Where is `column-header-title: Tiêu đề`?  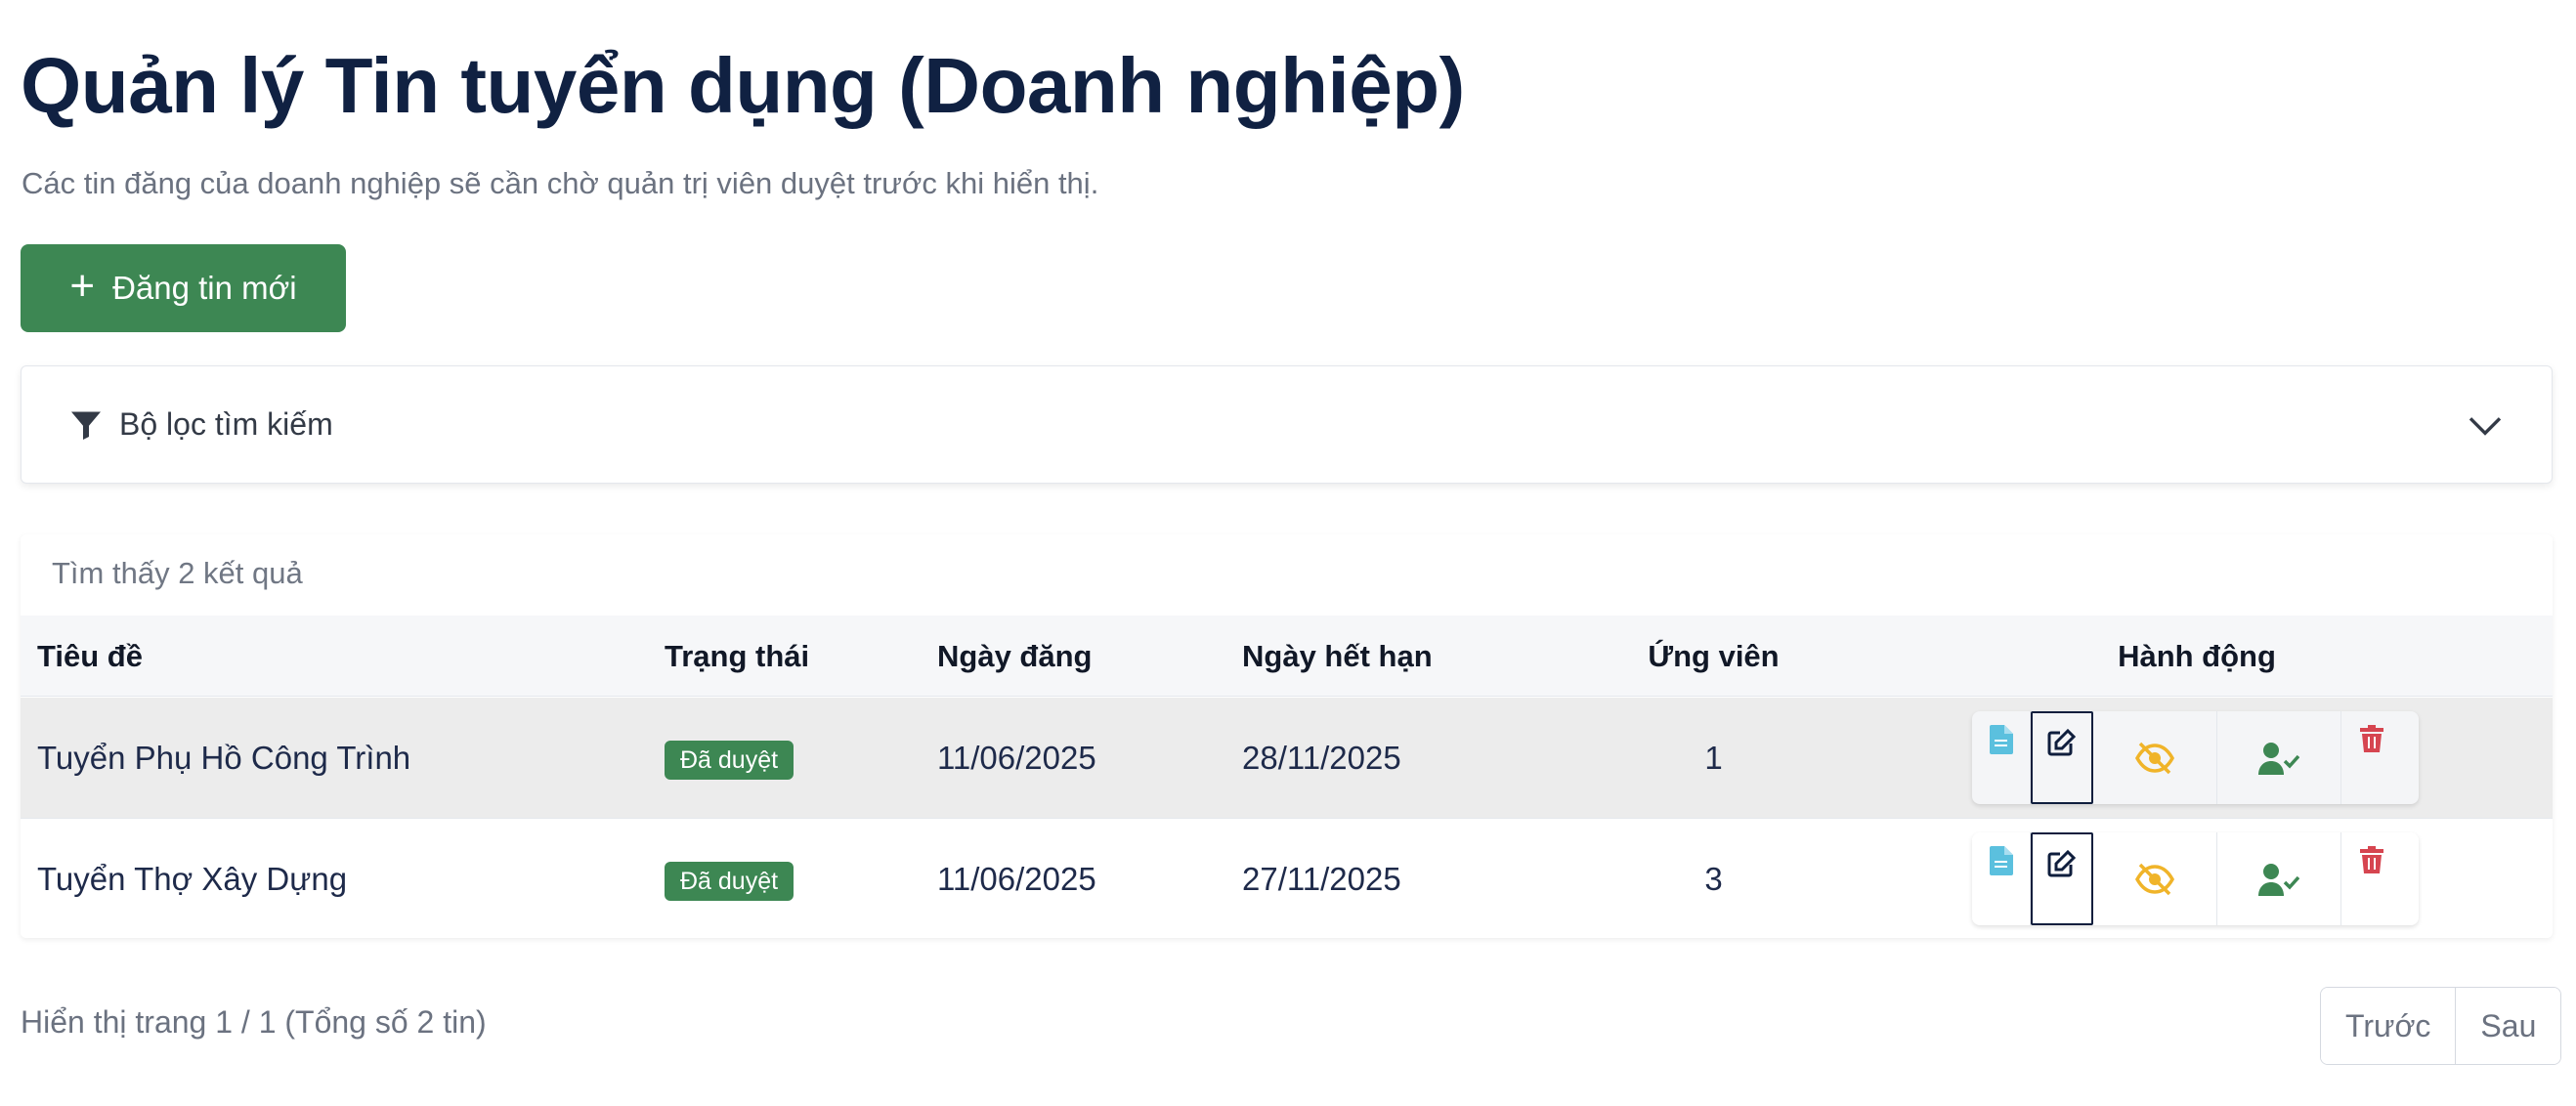
column-header-title: Tiêu đề is located at coordinates (90, 656).